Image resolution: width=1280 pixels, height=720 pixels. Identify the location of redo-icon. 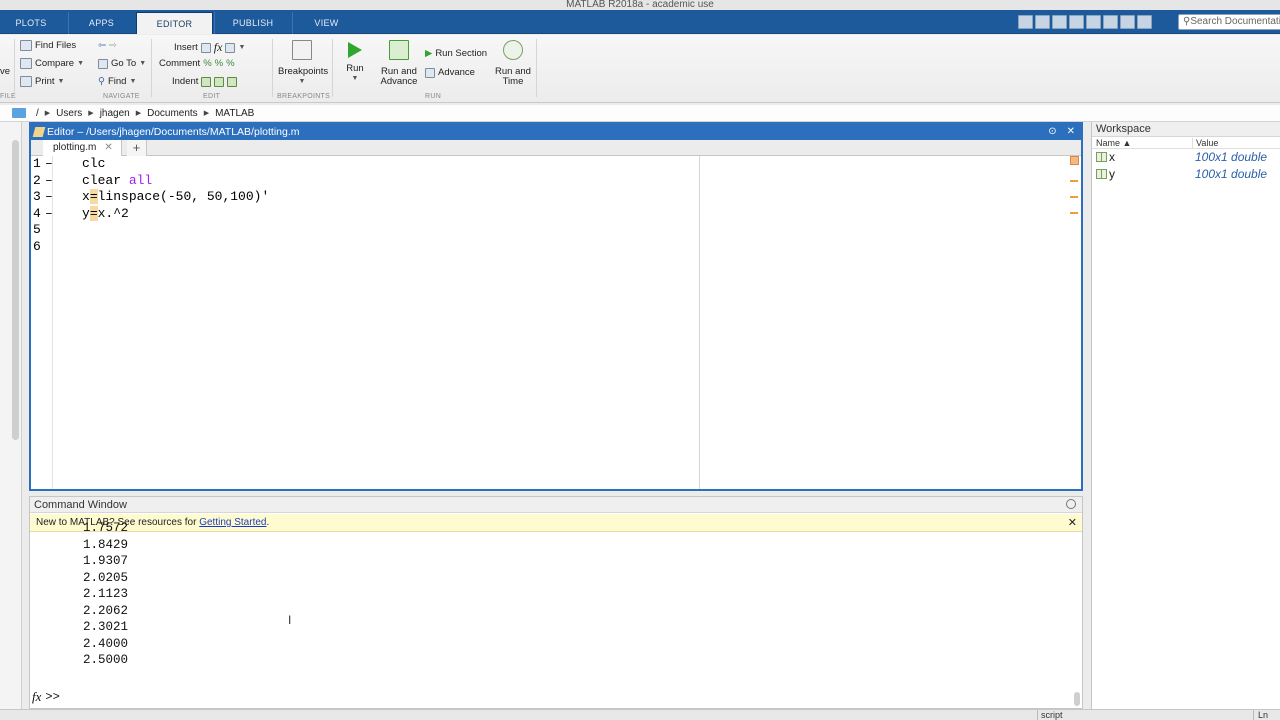
(1110, 22).